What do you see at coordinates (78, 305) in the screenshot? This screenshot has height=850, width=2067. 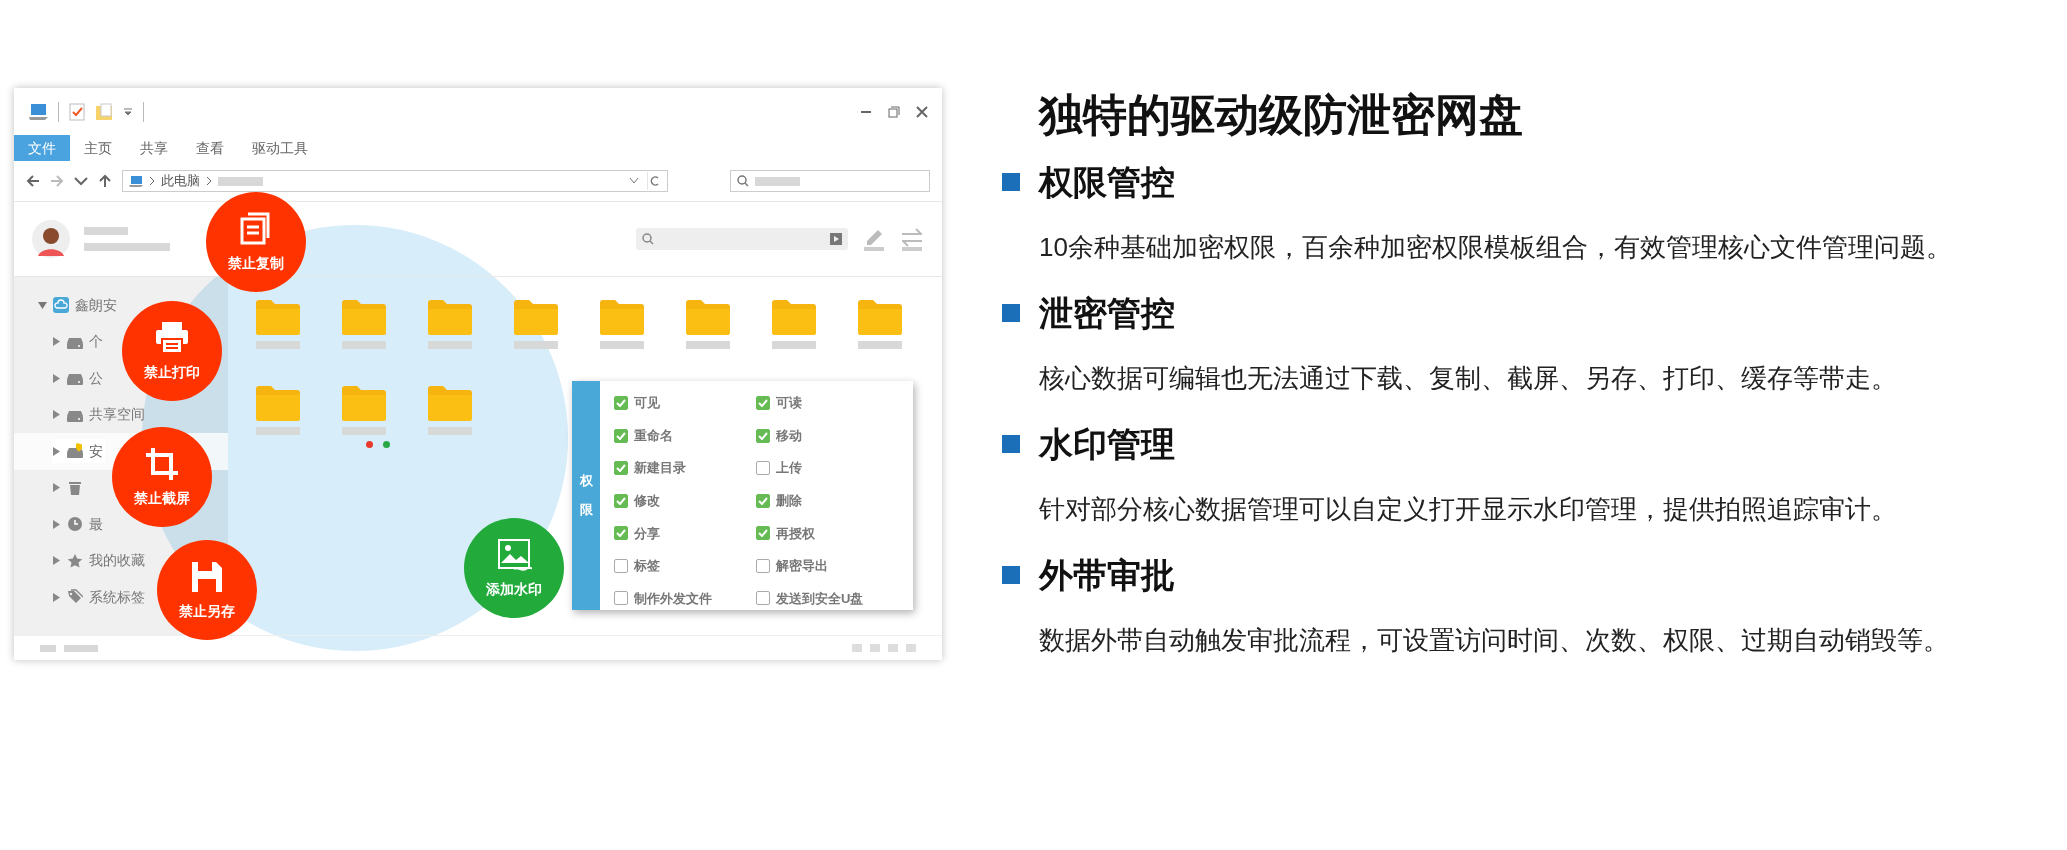 I see `sidebar-item: 鑫朗安` at bounding box center [78, 305].